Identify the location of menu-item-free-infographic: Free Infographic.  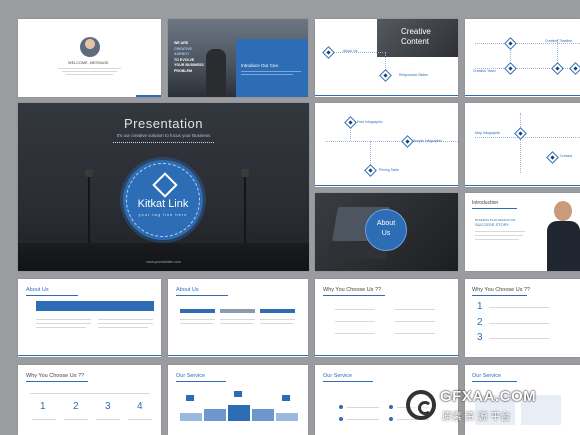
(370, 122).